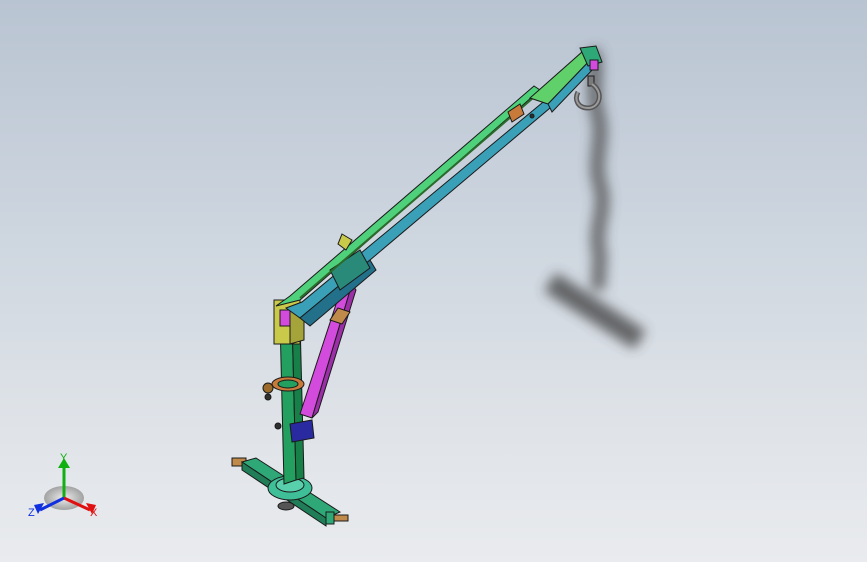  I want to click on axis-triad: Y X Z, so click(63, 485).